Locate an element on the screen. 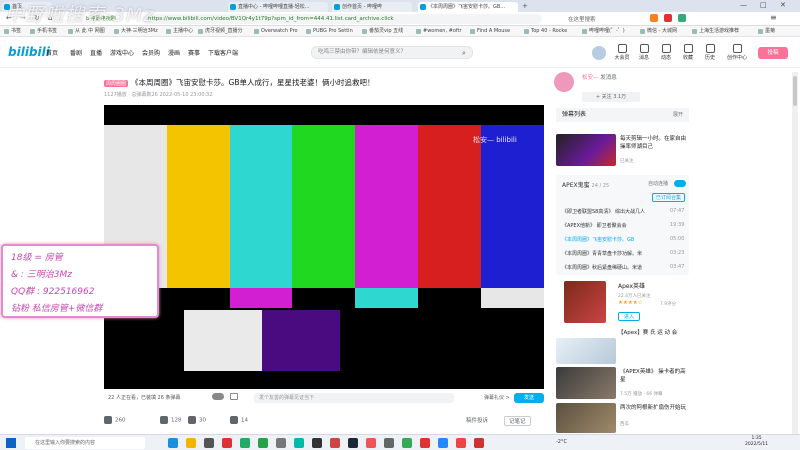 The image size is (800, 450). scrollbar-thumb is located at coordinates (795, 91).